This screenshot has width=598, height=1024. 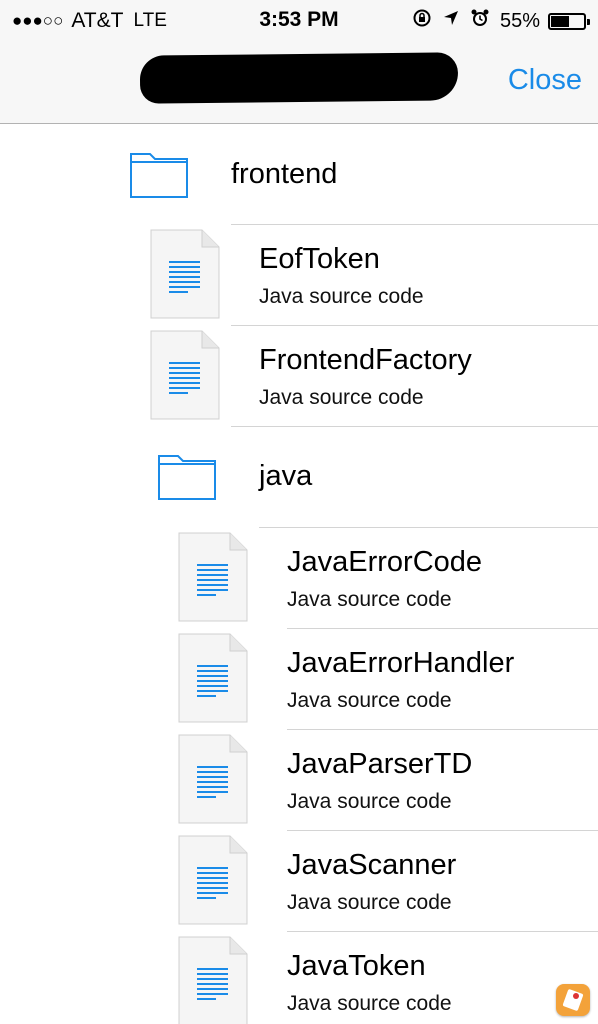 I want to click on file-name: JavaErrorCode, so click(x=385, y=562).